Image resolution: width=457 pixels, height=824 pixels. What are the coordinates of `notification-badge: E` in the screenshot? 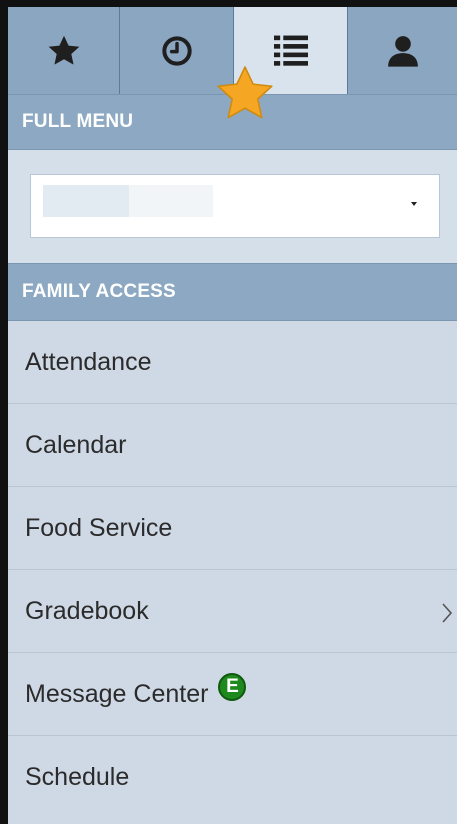 It's located at (232, 687).